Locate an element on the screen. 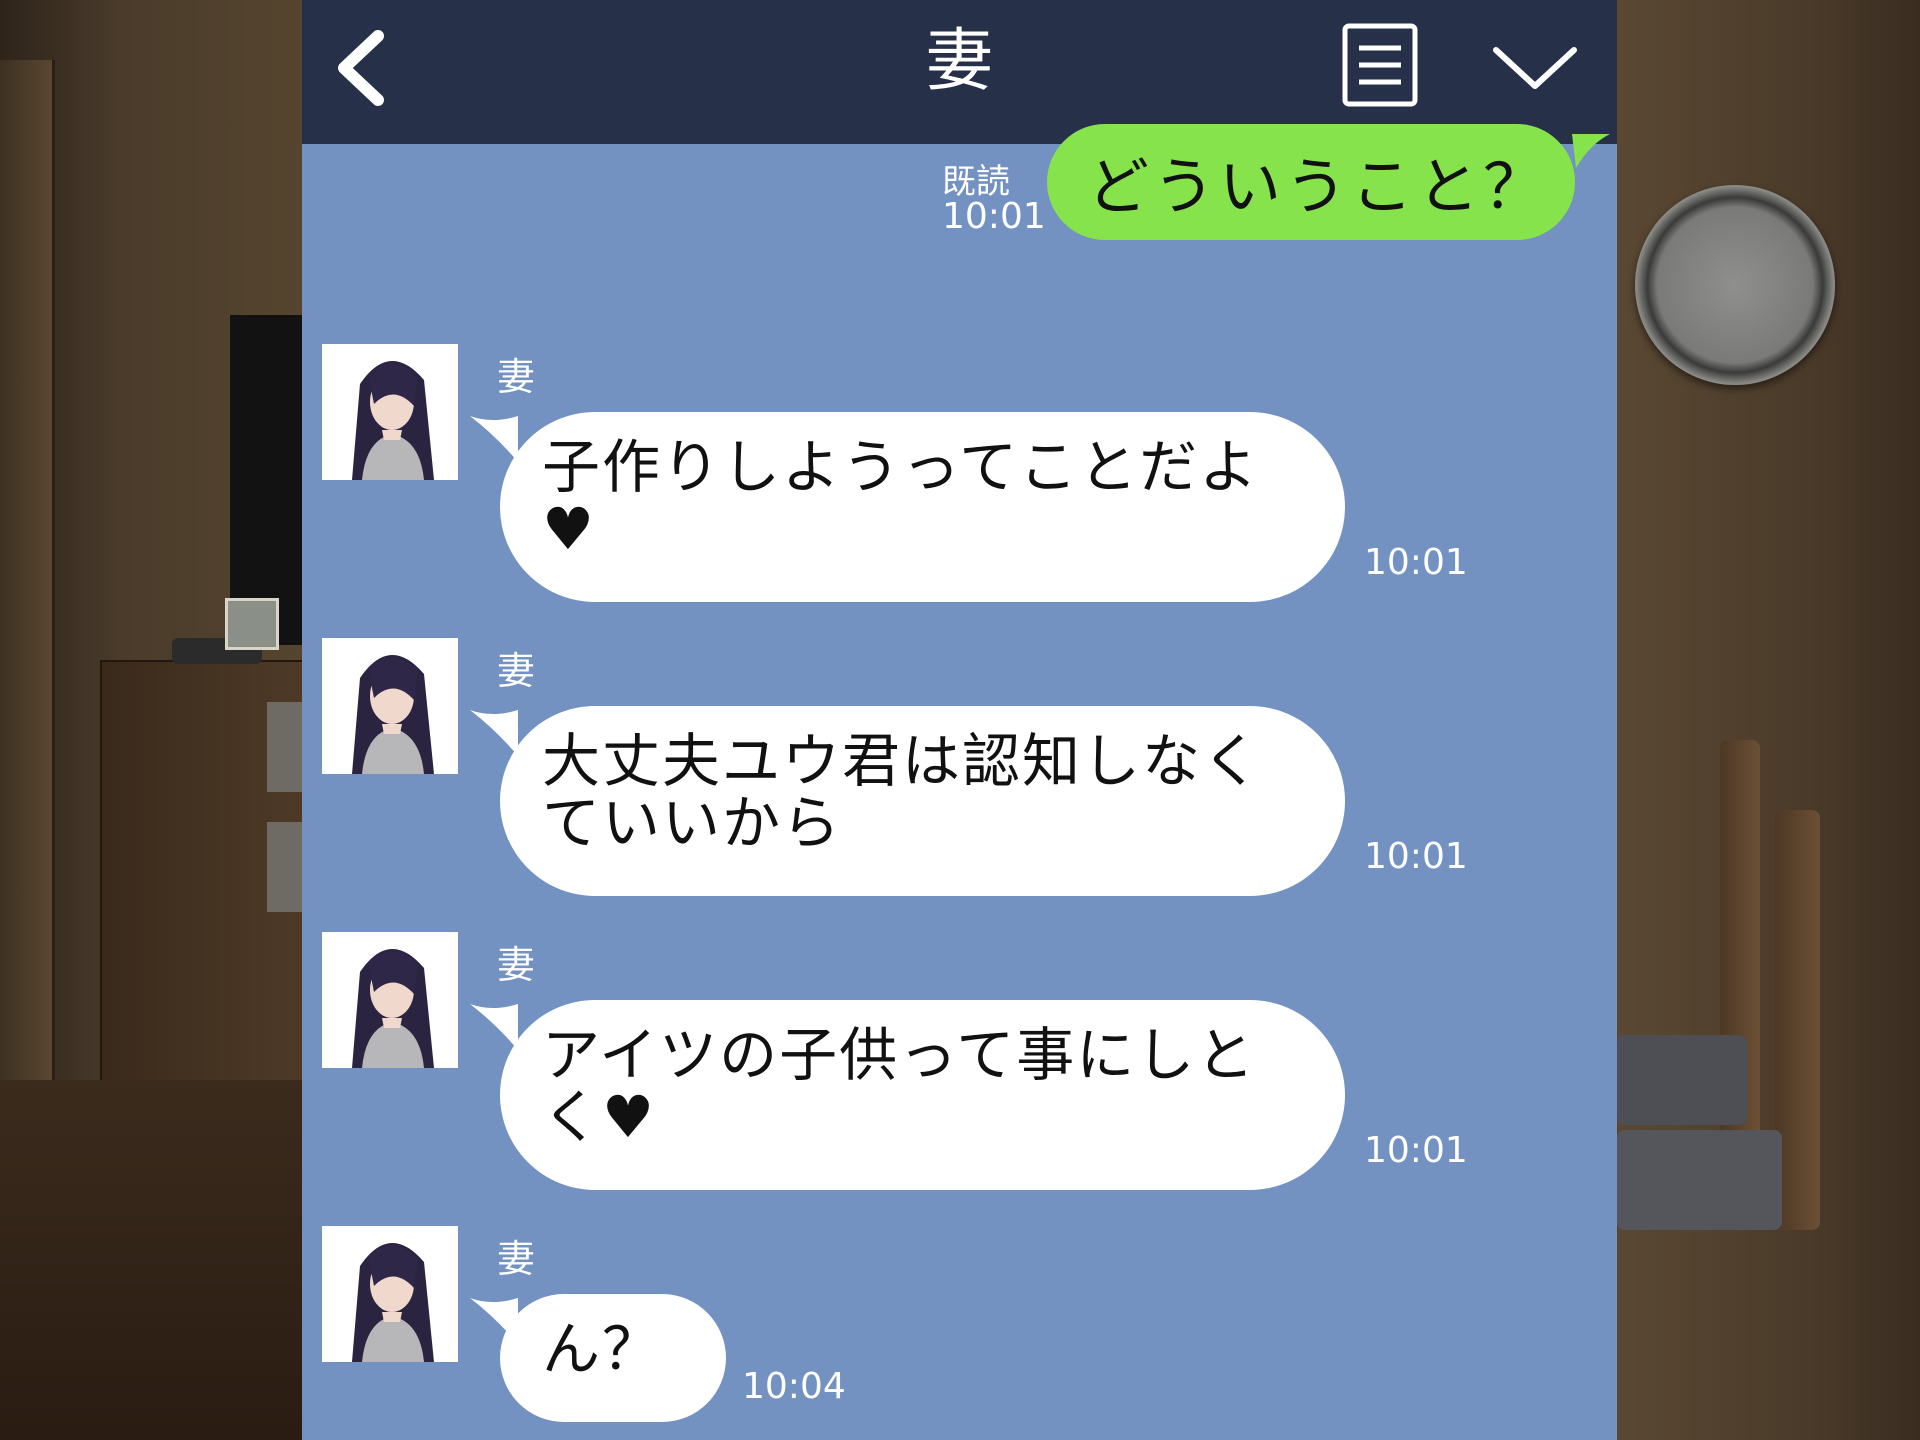  incoming-message-bubble: 子作りしようってことだよ ♥ is located at coordinates (922, 507).